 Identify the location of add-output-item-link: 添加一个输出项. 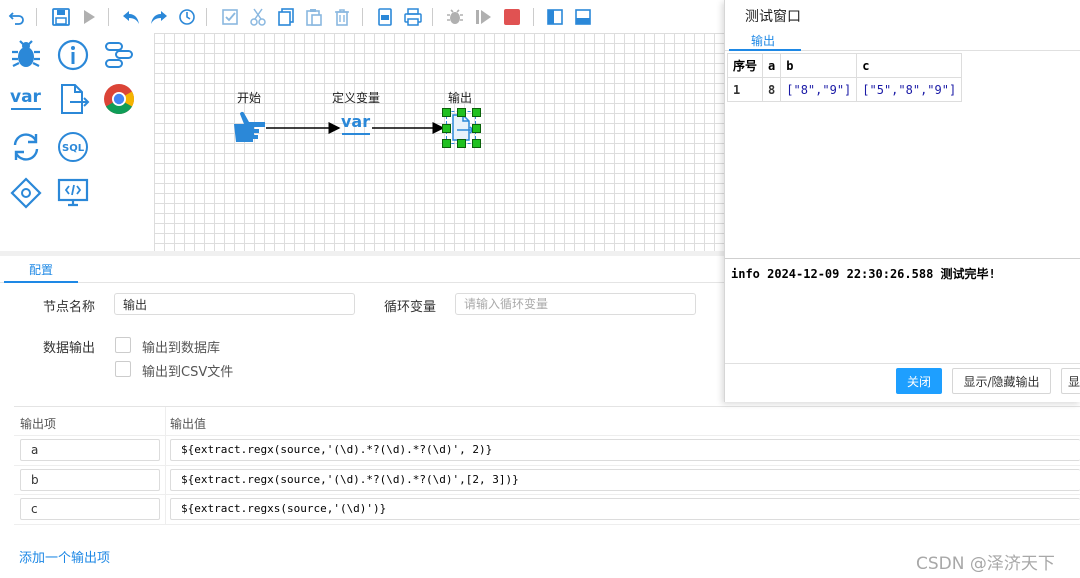
(64, 556).